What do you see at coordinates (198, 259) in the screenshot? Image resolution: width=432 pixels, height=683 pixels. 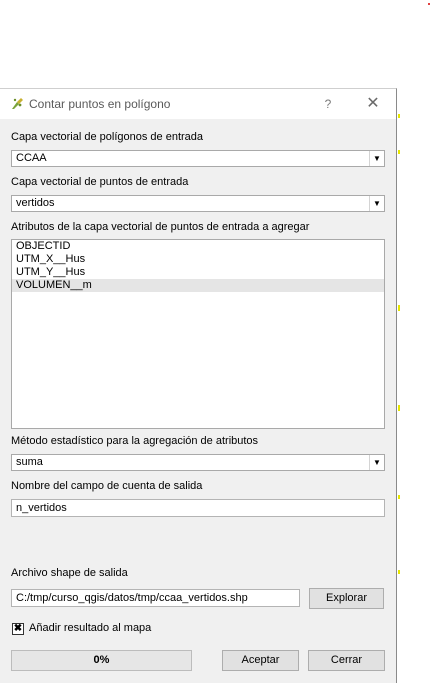 I see `list-item: UTM_X__Hus` at bounding box center [198, 259].